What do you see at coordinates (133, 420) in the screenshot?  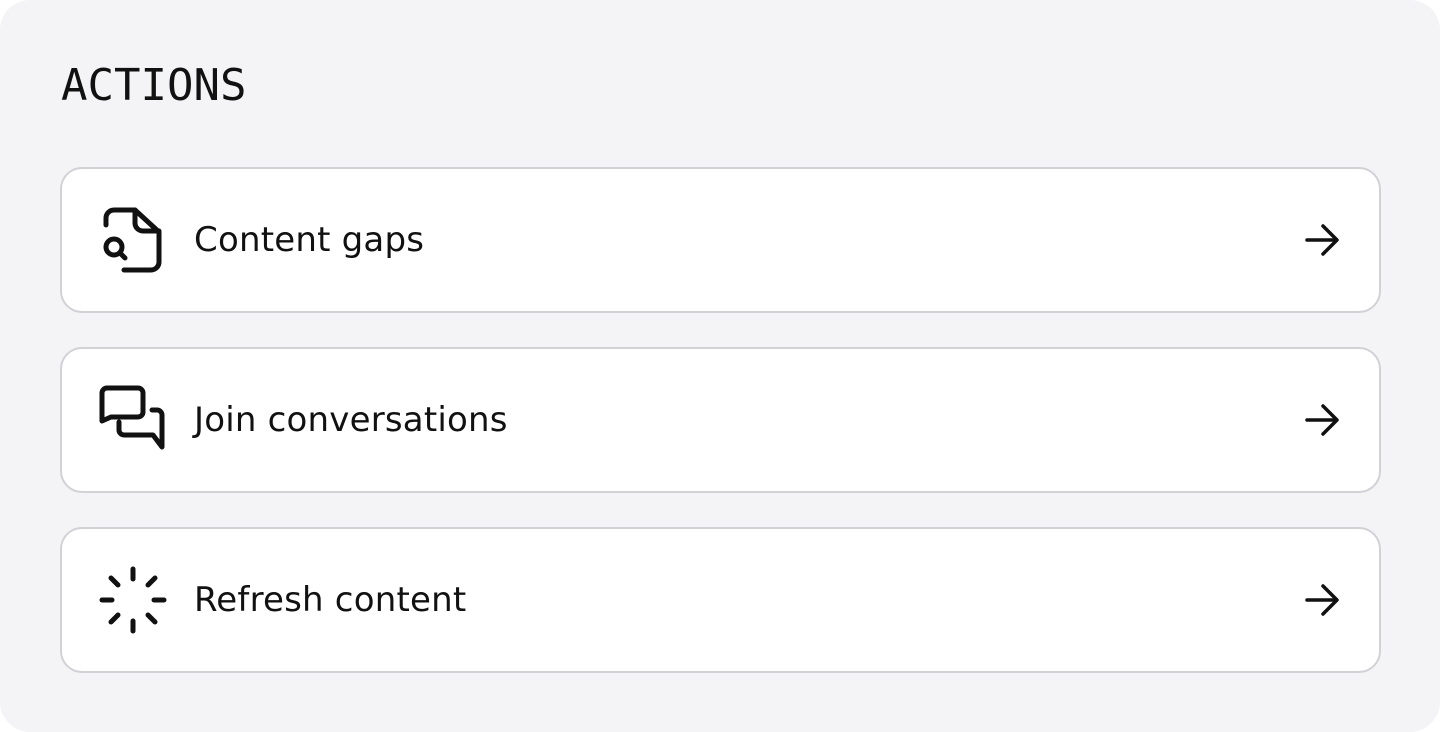 I see `chat-bubbles-icon` at bounding box center [133, 420].